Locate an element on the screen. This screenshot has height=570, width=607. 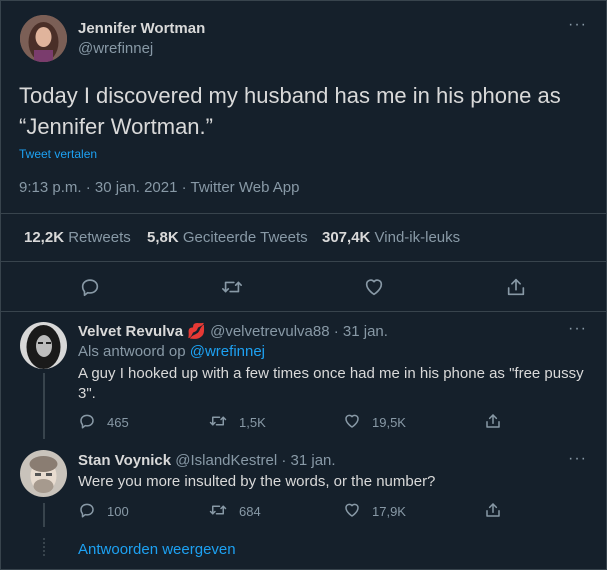
translate-link: Tweet vertalen is located at coordinates (58, 154).